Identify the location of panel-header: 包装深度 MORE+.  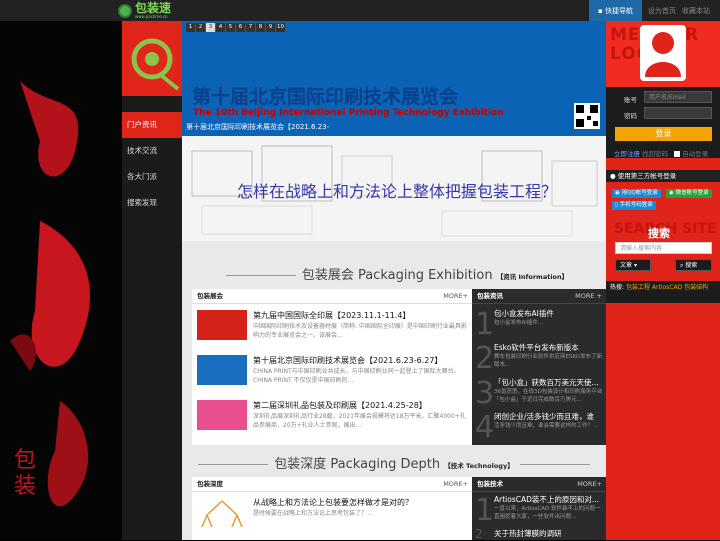
(332, 484).